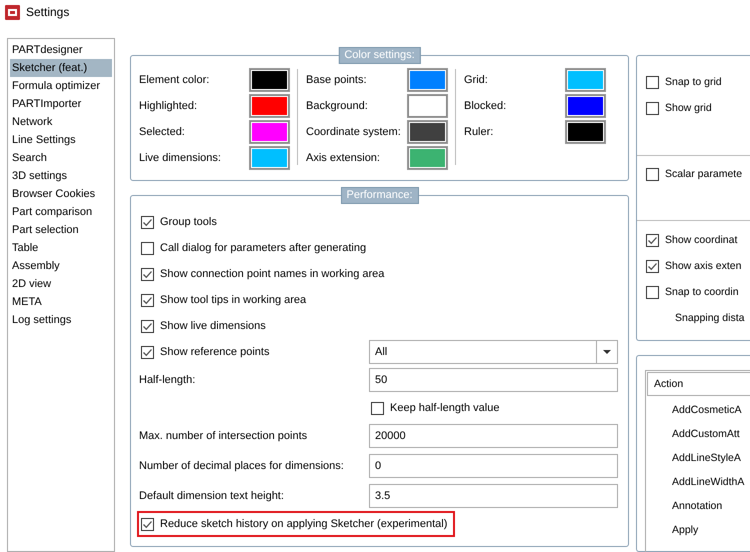  What do you see at coordinates (61, 176) in the screenshot?
I see `sidebar-item: 3D settings` at bounding box center [61, 176].